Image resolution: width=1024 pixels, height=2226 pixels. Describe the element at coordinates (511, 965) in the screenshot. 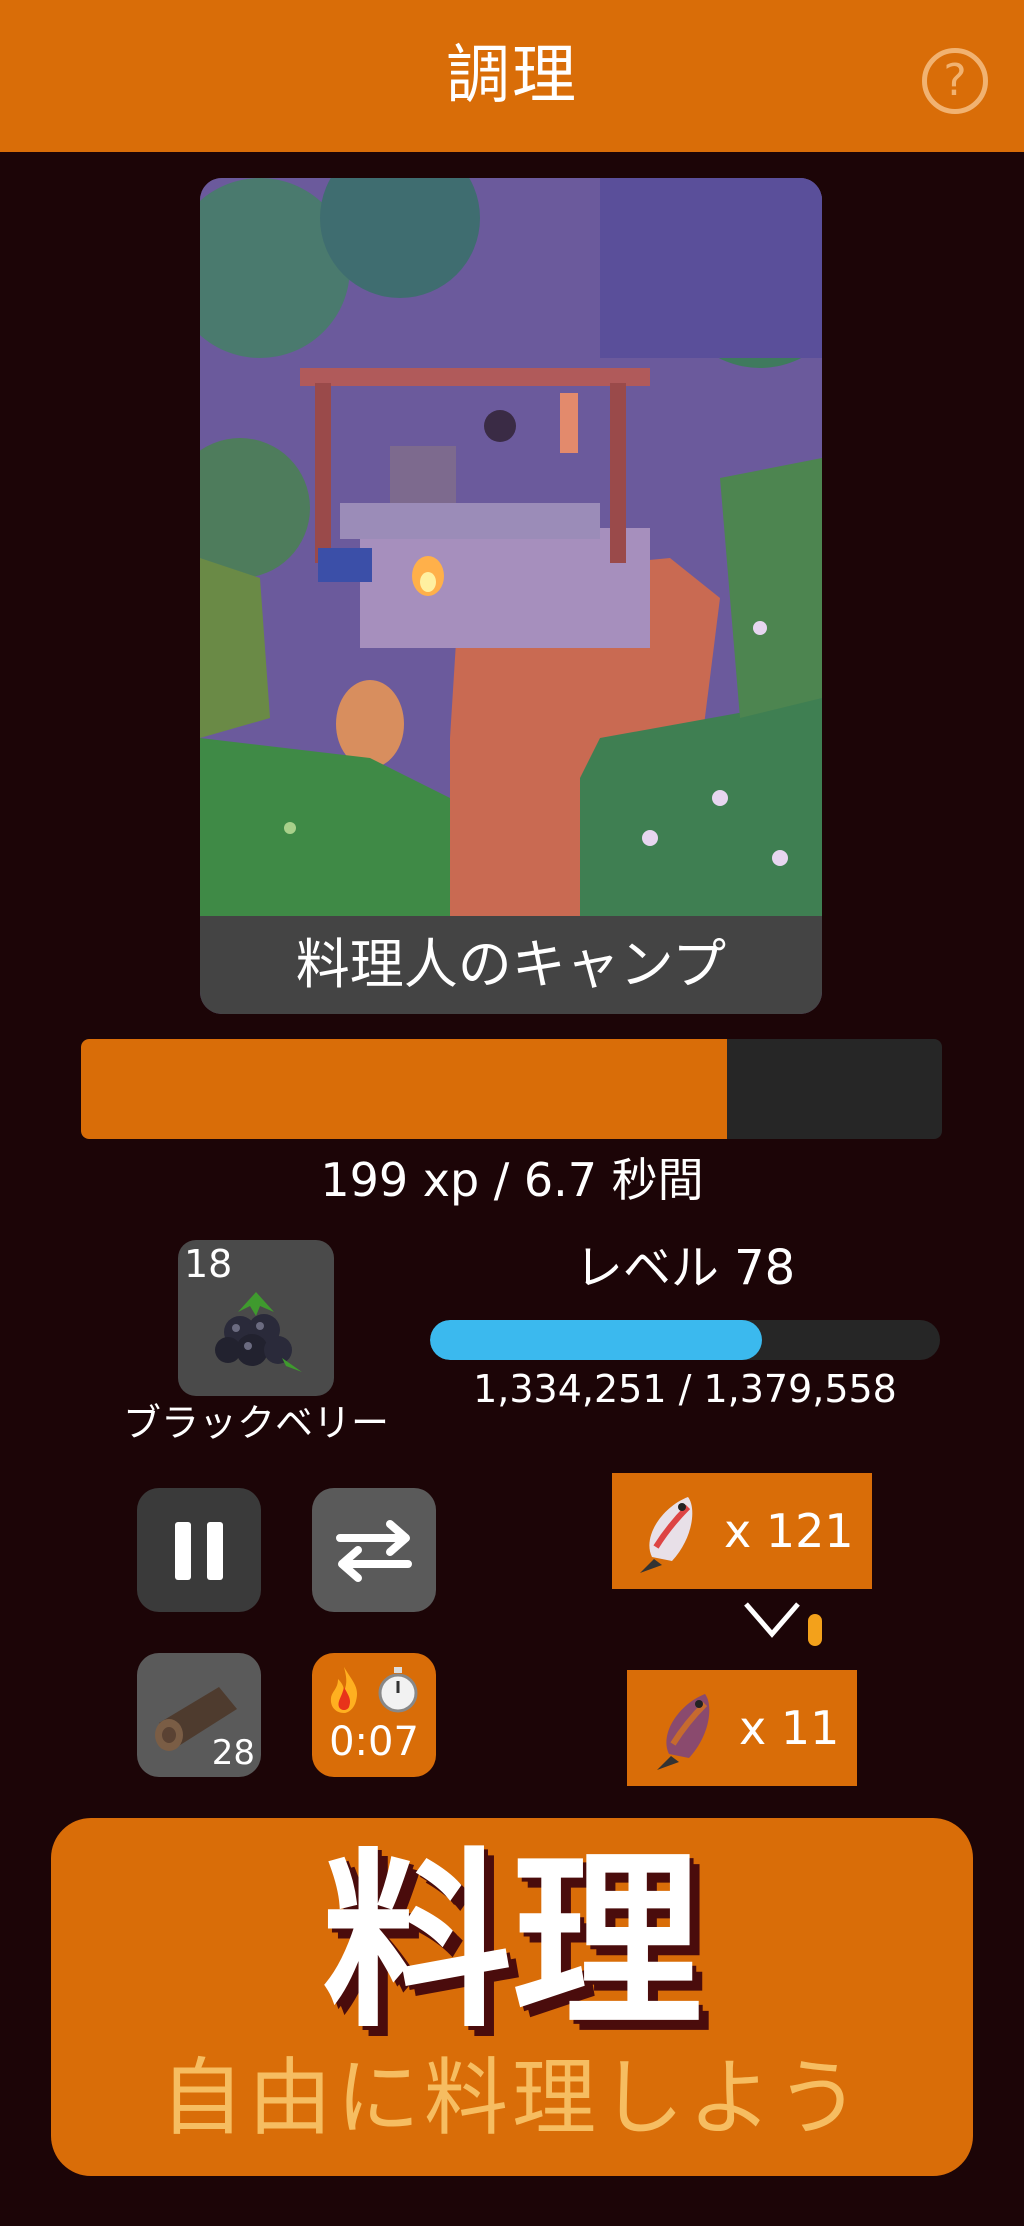

I see `location-name: 料理人のキャンプ` at that location.